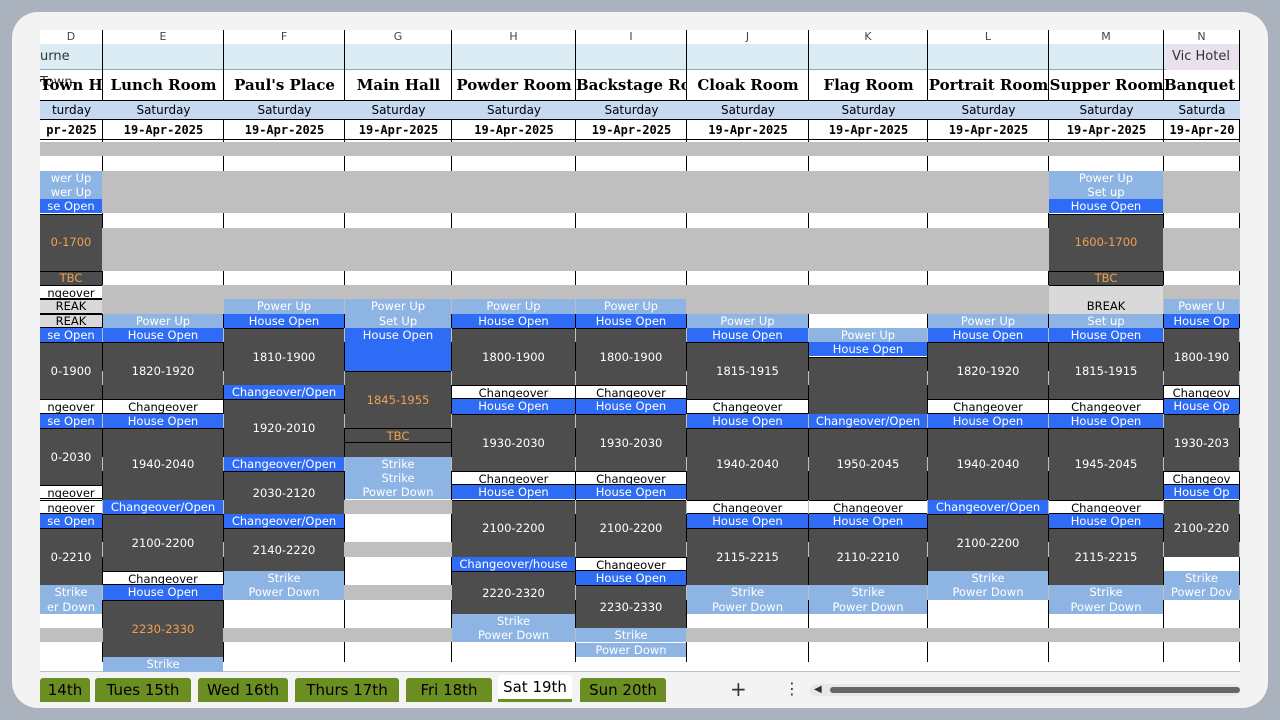 This screenshot has width=1280, height=720. What do you see at coordinates (71, 206) in the screenshot?
I see `schedule-block-ho: se Open` at bounding box center [71, 206].